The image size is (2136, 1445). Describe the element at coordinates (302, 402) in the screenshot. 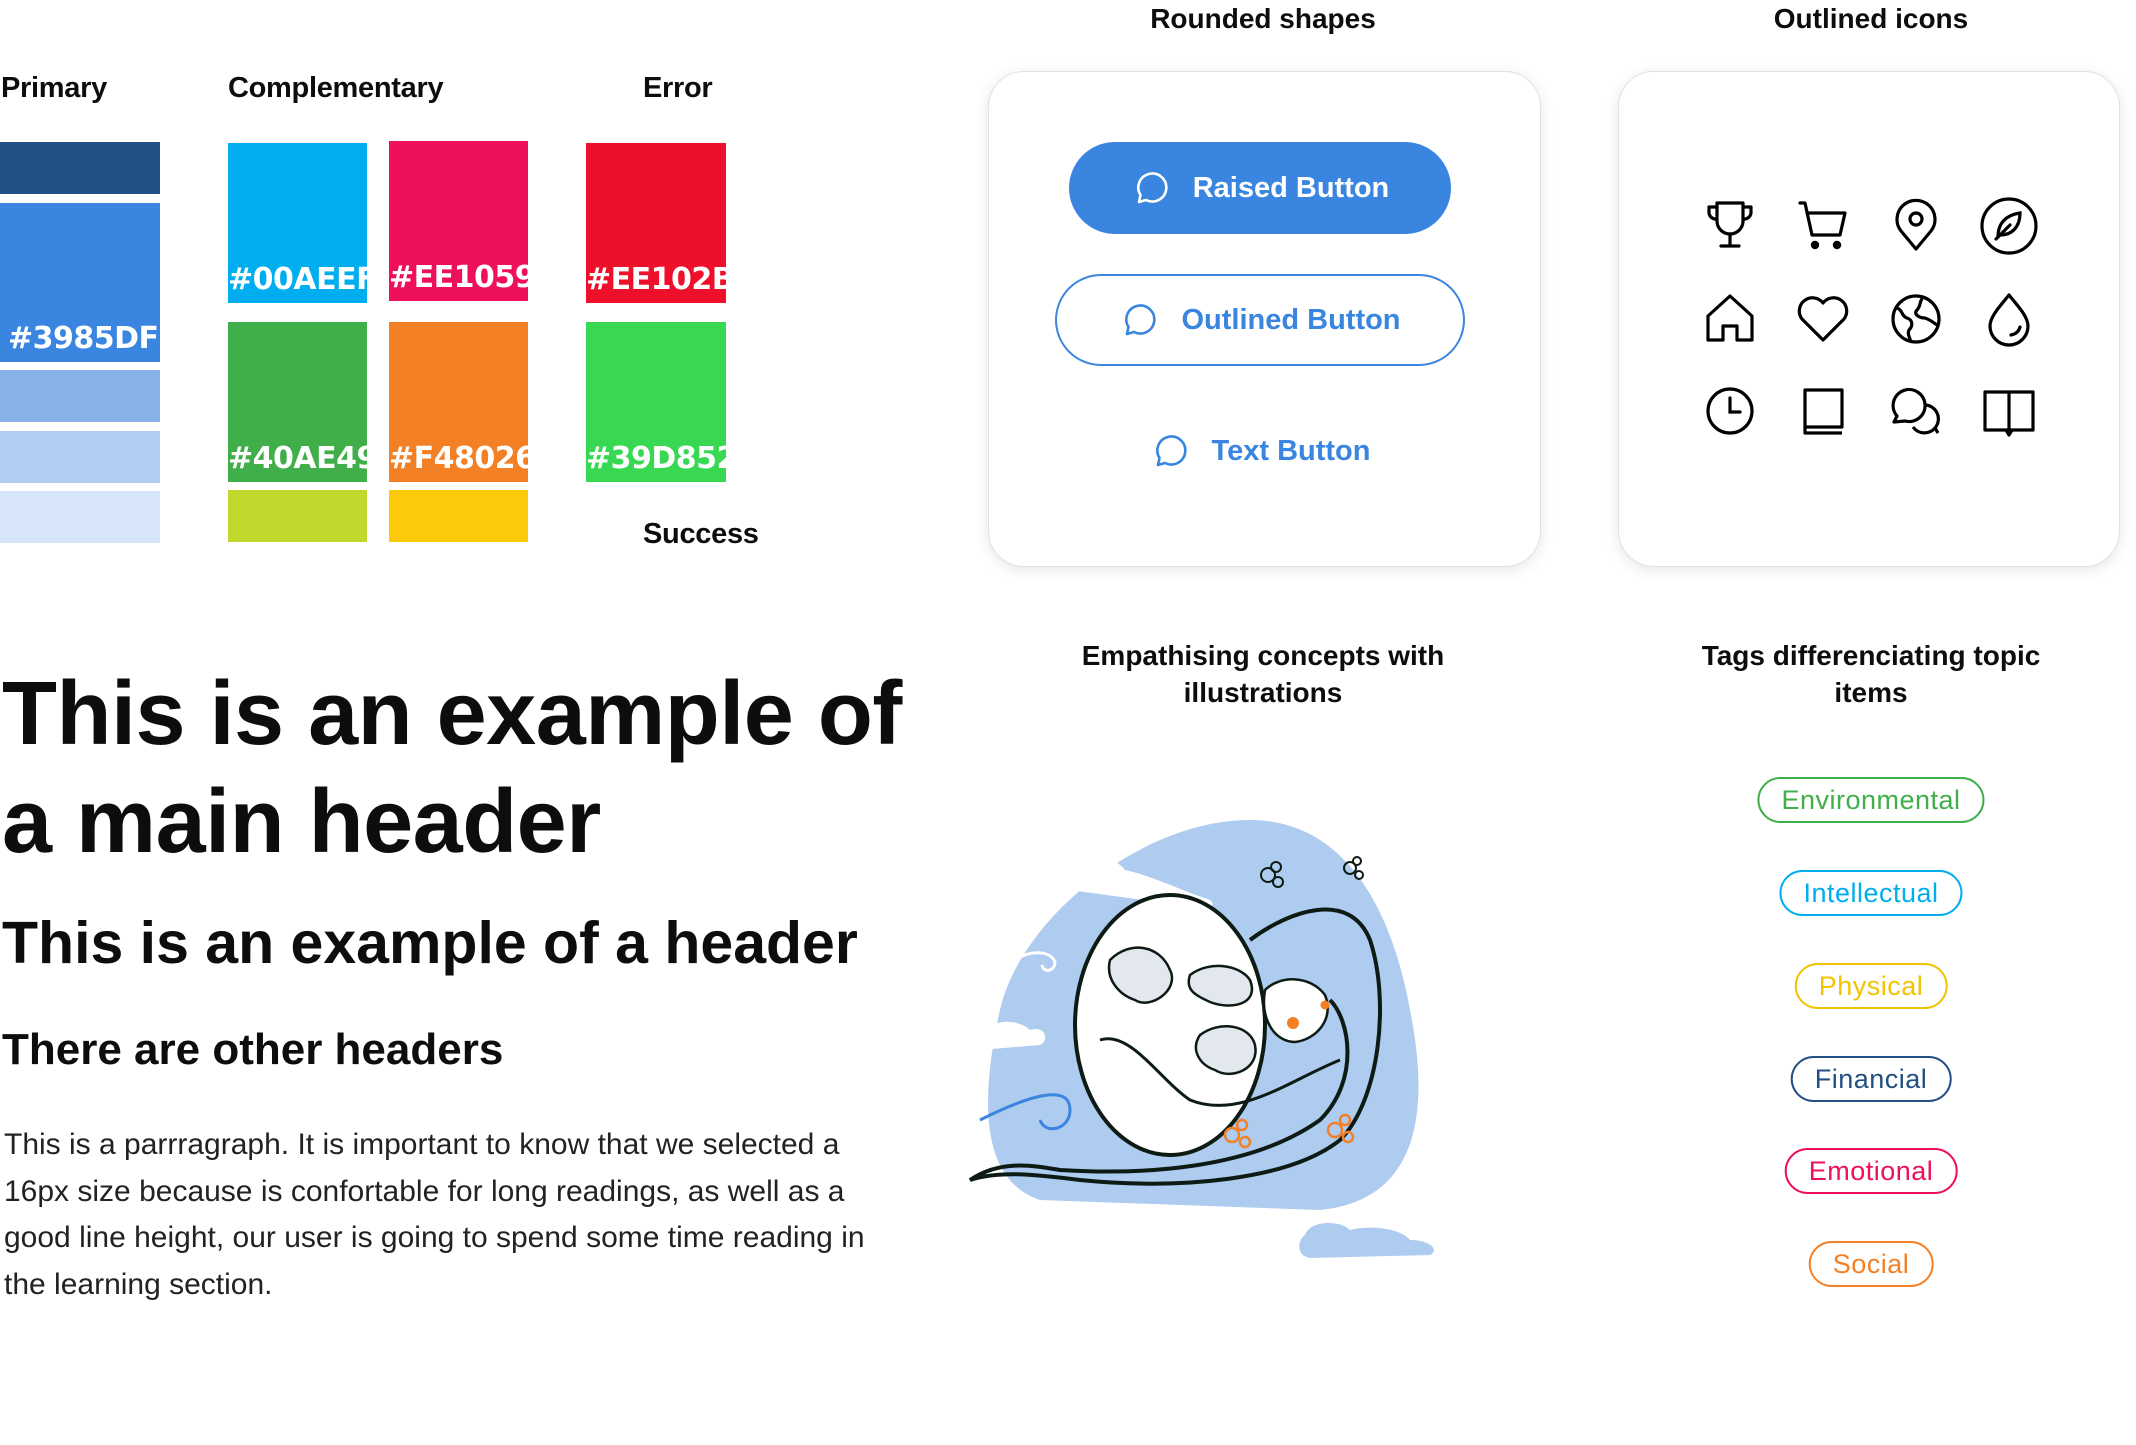

I see `complementary-swatch-green: #40AE49` at that location.